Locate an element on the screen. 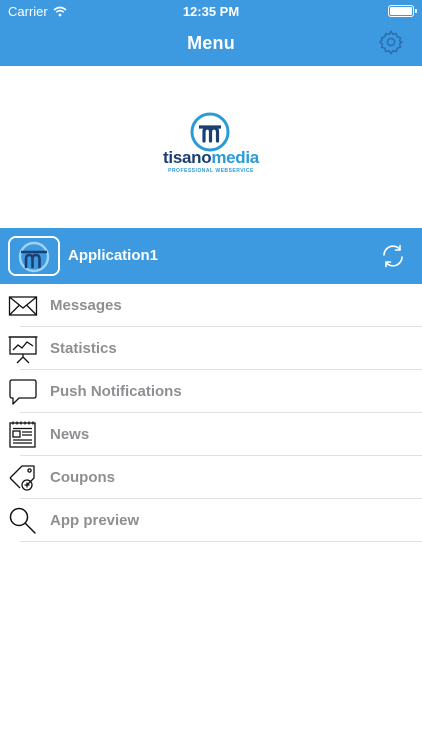 The width and height of the screenshot is (422, 750). app-logo-icon is located at coordinates (34, 256).